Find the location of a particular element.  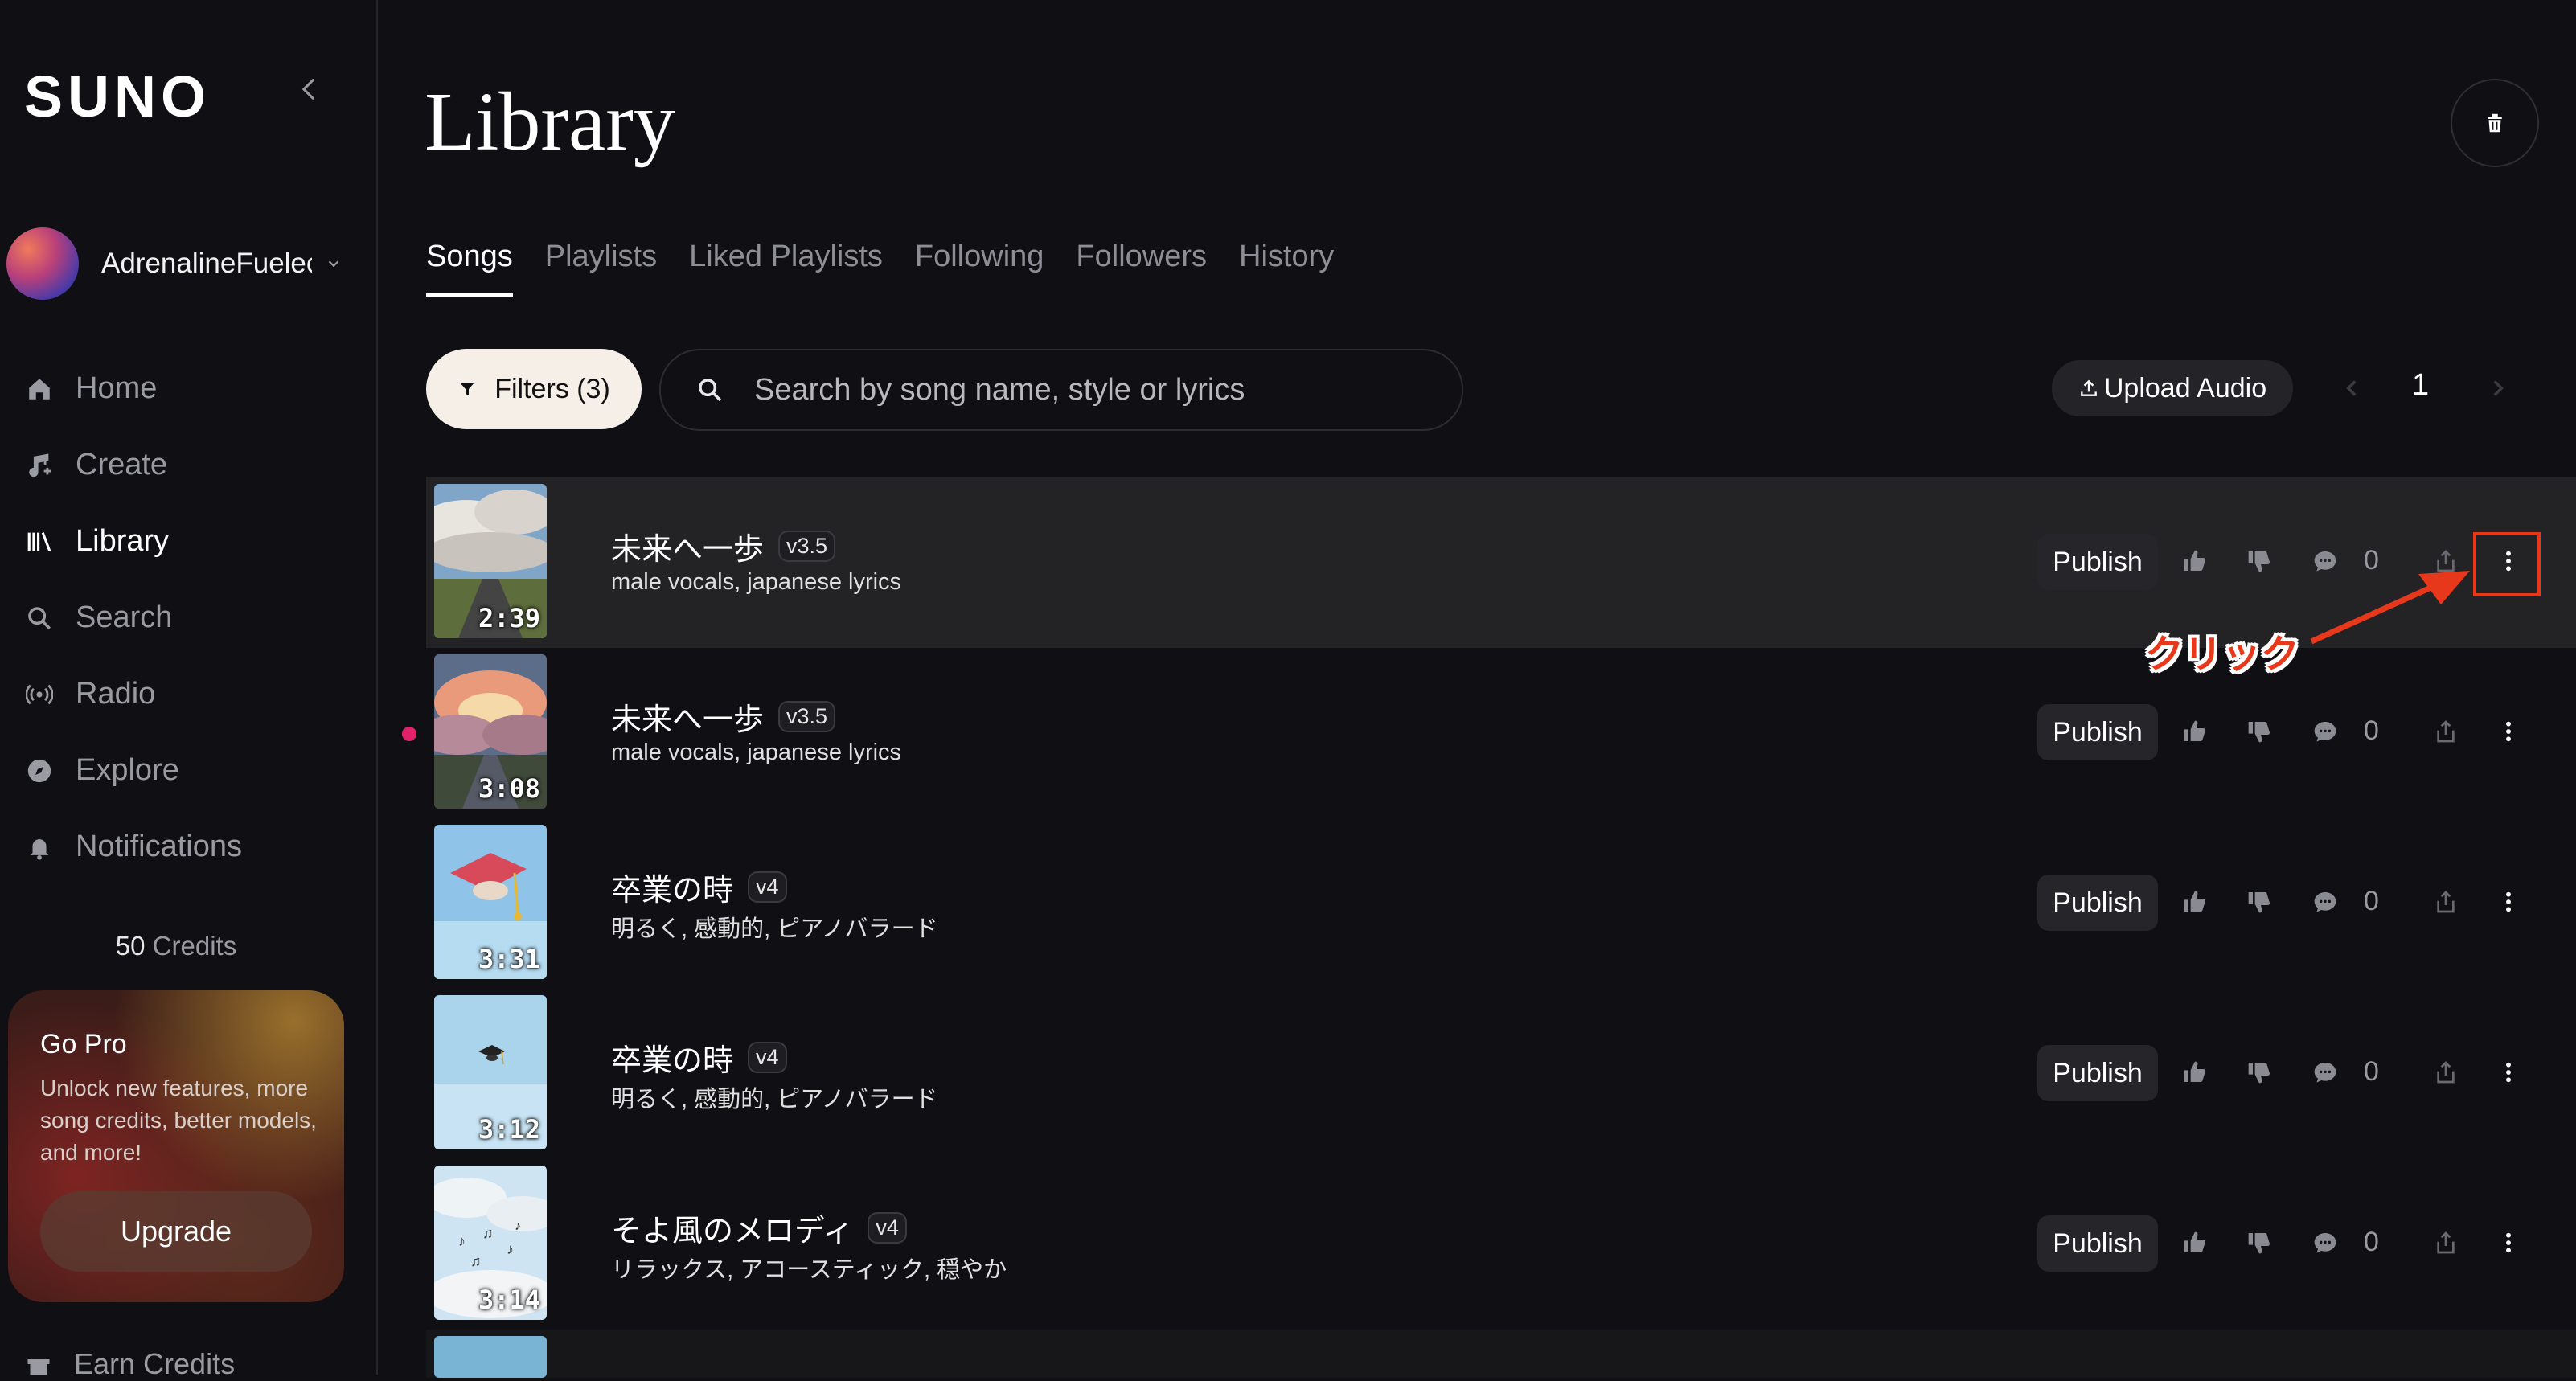

song-title-wrap: 未来へ一歩 v3.5 is located at coordinates (723, 717).